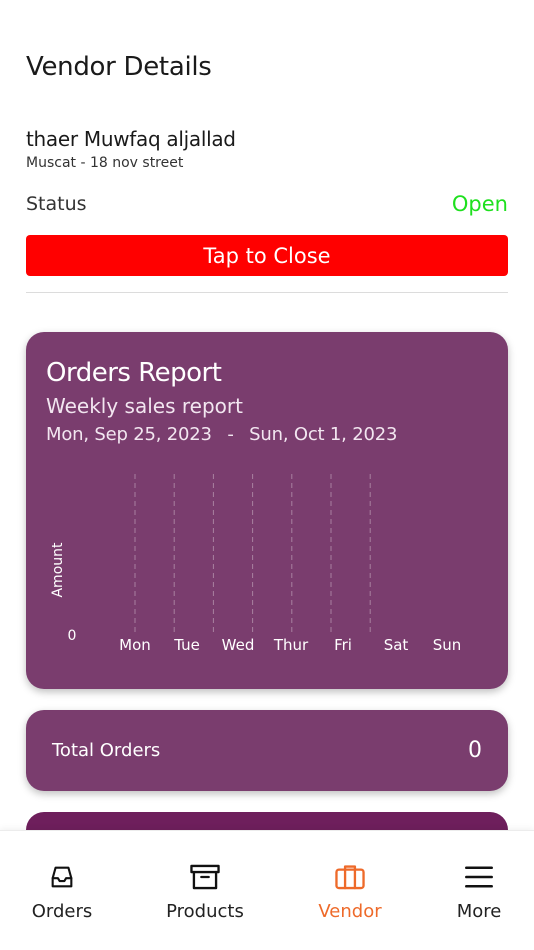 The height and width of the screenshot is (950, 534). Describe the element at coordinates (479, 204) in the screenshot. I see `status-badge: Open` at that location.